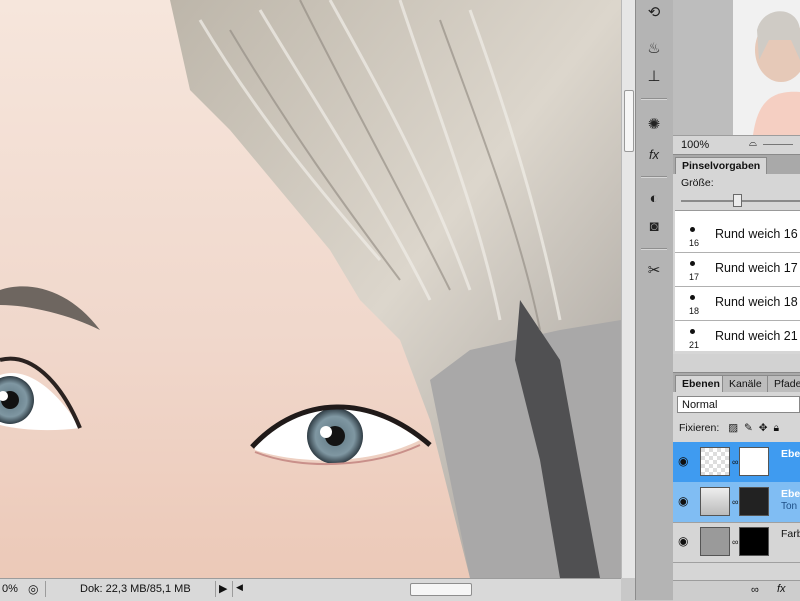 This screenshot has height=601, width=800. What do you see at coordinates (310, 589) in the screenshot?
I see `status-bar: 0% ◎ Dok: 22,3 MB/85,1 MB ▶ ◀` at bounding box center [310, 589].